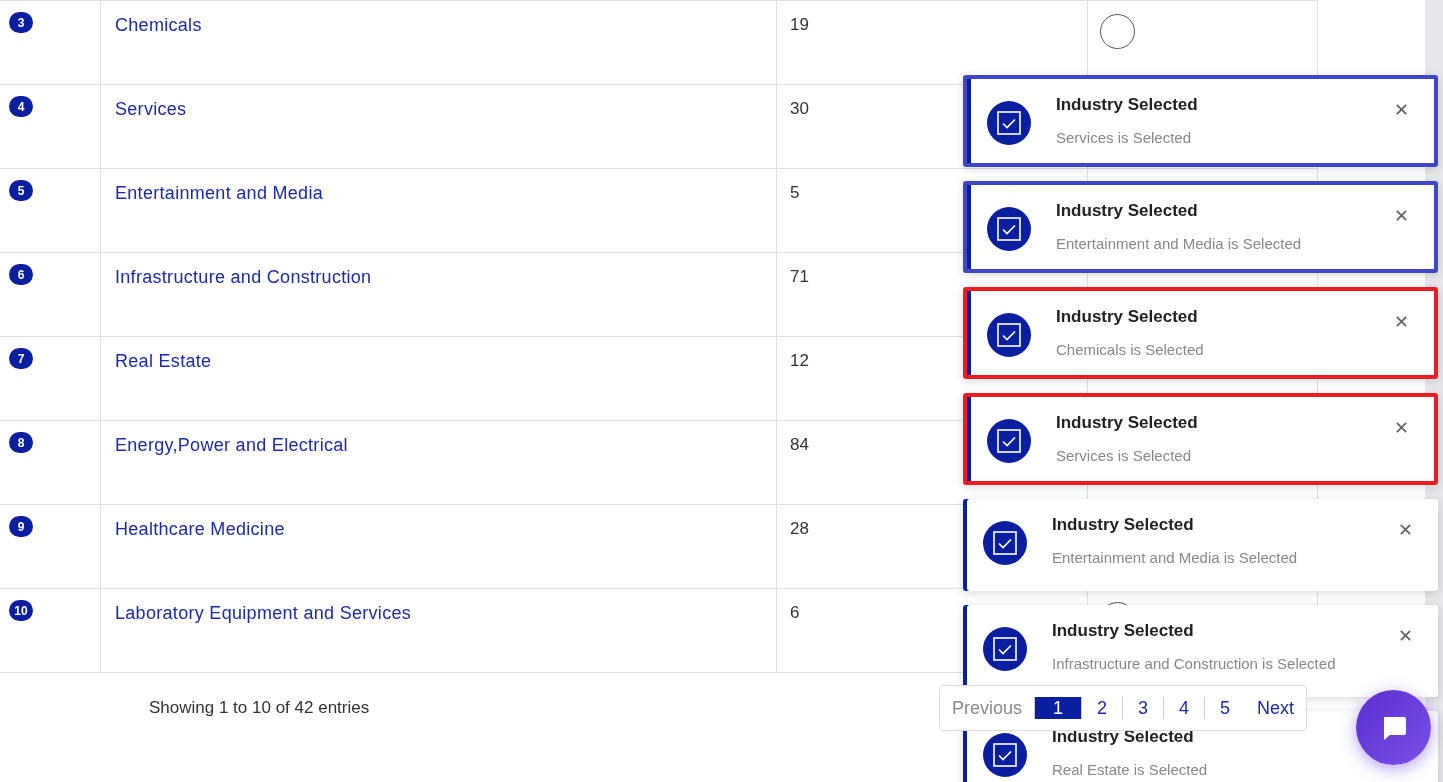 The height and width of the screenshot is (782, 1443). I want to click on entries-info: Showing 1 to 10 of 42 entries, so click(260, 708).